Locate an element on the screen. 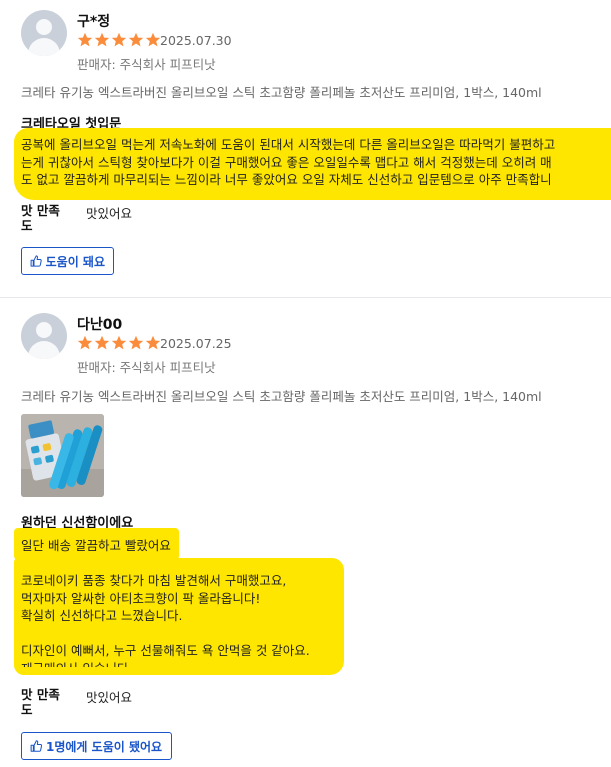 Image resolution: width=611 pixels, height=767 pixels. helpful-button: 1명에게 도움이 됐어요 is located at coordinates (96, 746).